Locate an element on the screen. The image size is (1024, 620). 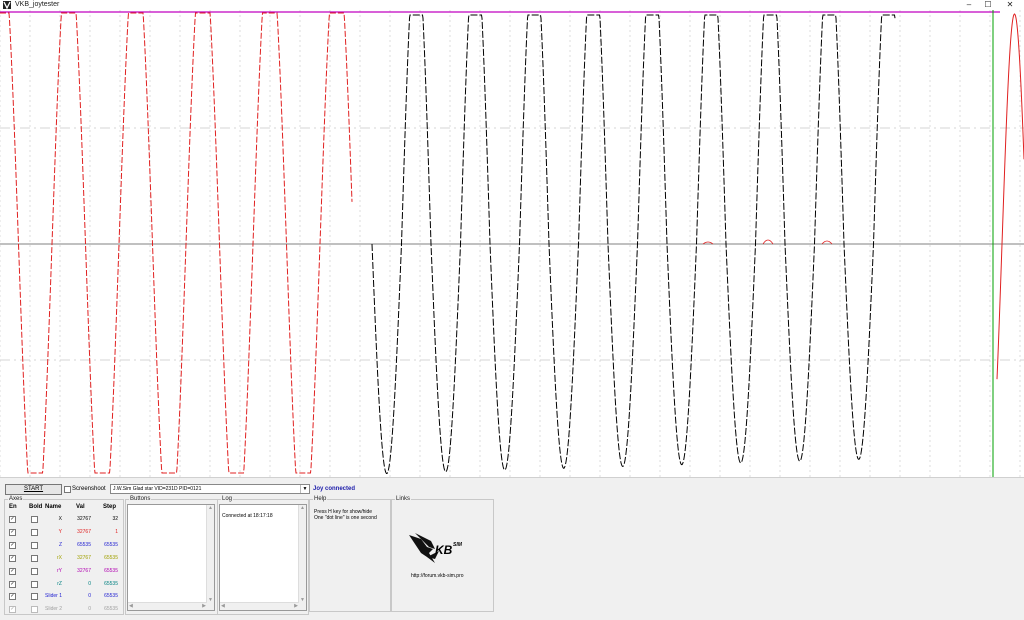
help-line-2: One "dot line" is one second is located at coordinates (345, 518).